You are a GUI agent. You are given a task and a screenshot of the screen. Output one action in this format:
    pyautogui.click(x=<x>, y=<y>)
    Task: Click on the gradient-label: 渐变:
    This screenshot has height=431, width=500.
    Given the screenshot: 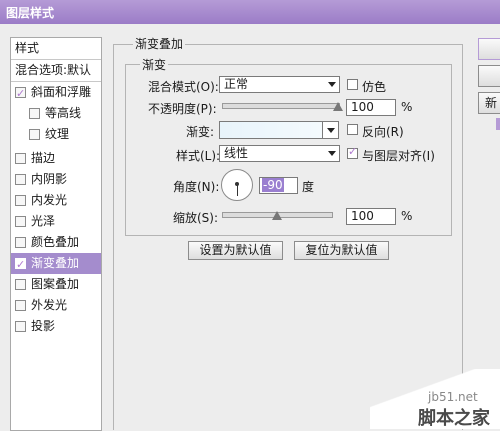 What is the action you would take?
    pyautogui.click(x=200, y=132)
    